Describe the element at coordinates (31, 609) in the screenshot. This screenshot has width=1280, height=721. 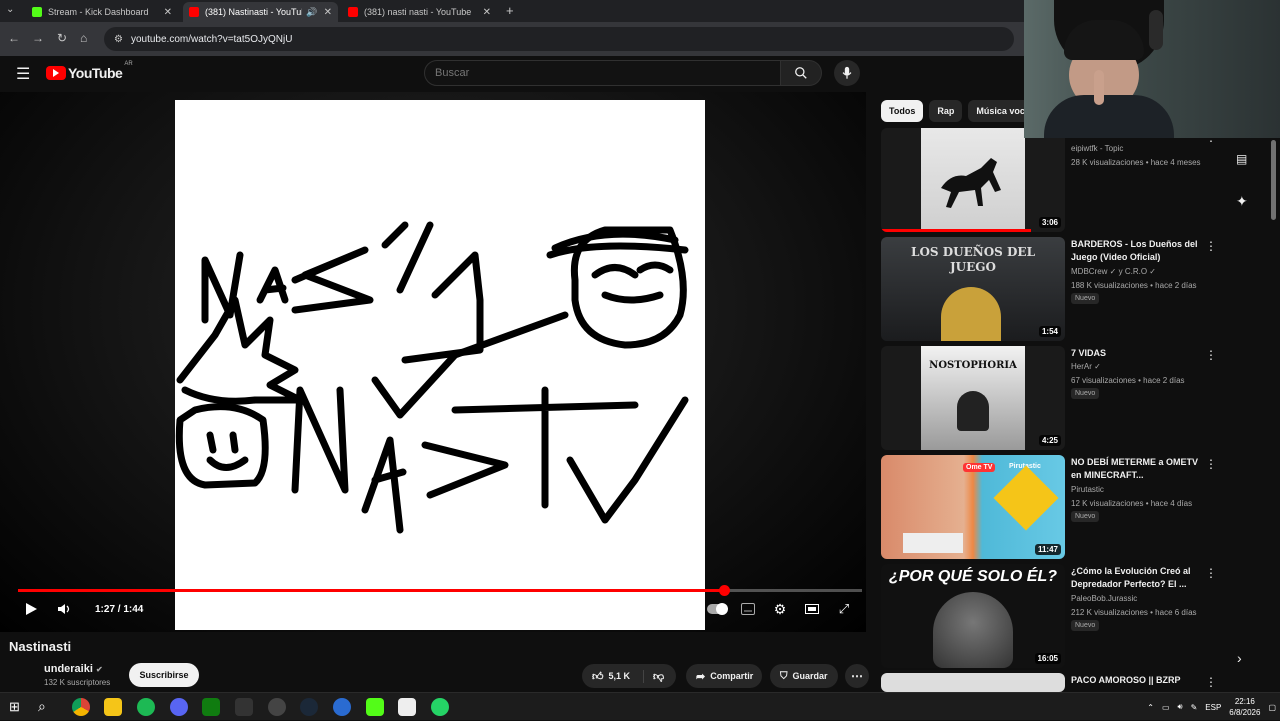
I see `play-button` at that location.